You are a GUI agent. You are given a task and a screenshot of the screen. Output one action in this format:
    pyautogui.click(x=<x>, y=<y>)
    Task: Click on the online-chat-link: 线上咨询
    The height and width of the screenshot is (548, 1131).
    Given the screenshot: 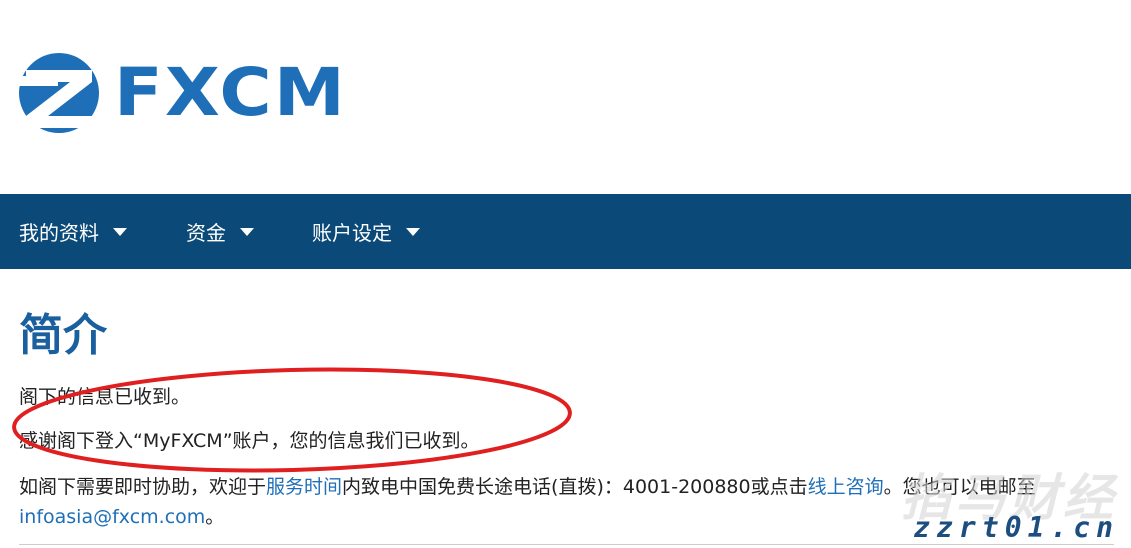 What is the action you would take?
    pyautogui.click(x=846, y=487)
    